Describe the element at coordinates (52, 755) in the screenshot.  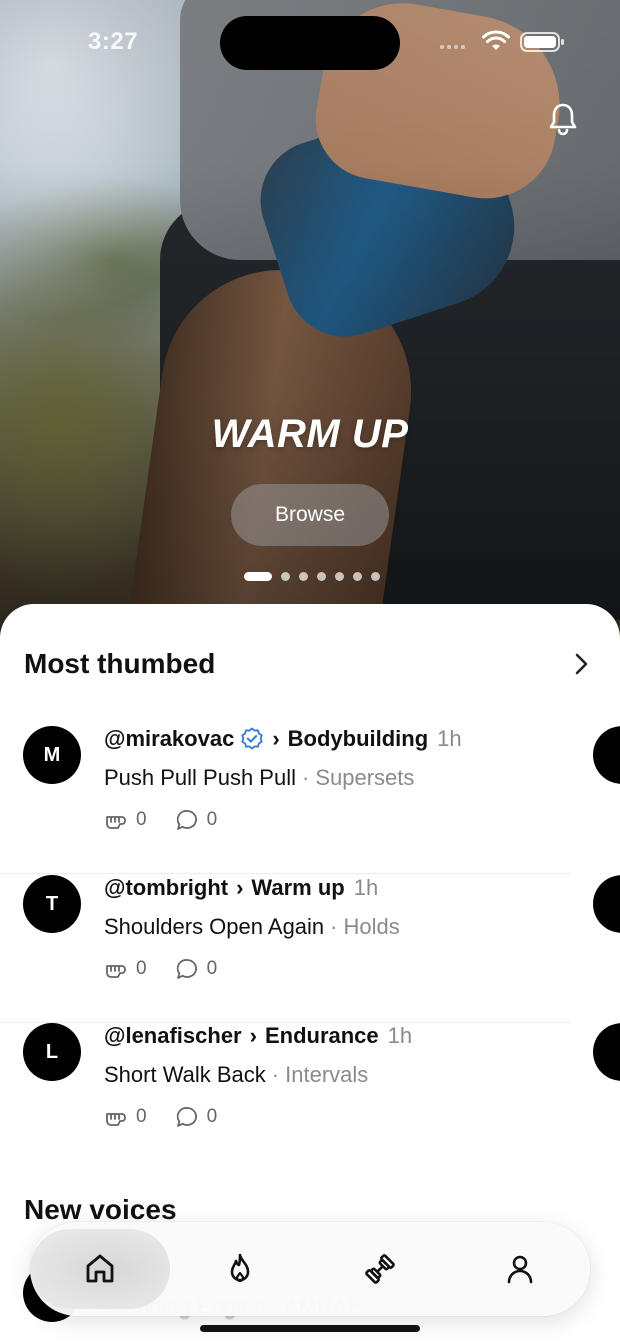
I see `avatar: M` at that location.